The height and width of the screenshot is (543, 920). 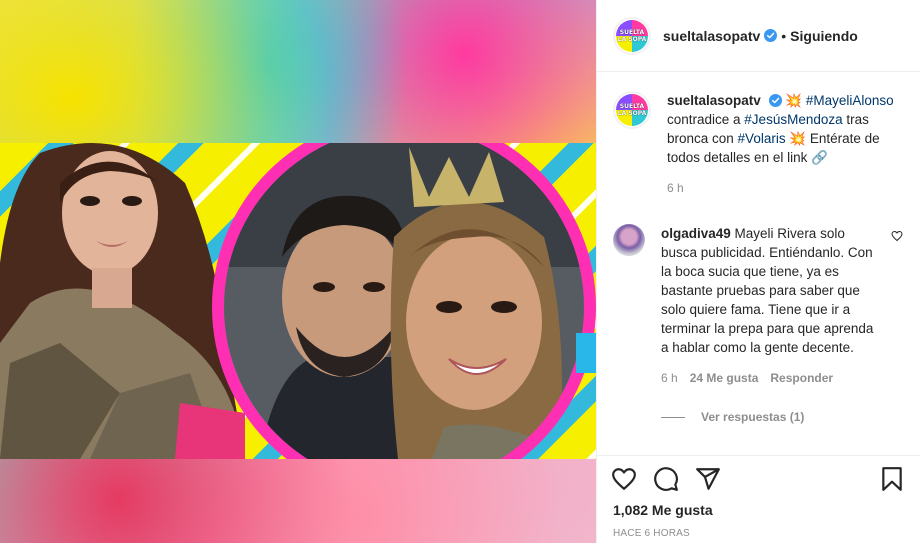 What do you see at coordinates (629, 240) in the screenshot?
I see `commenter-avatar` at bounding box center [629, 240].